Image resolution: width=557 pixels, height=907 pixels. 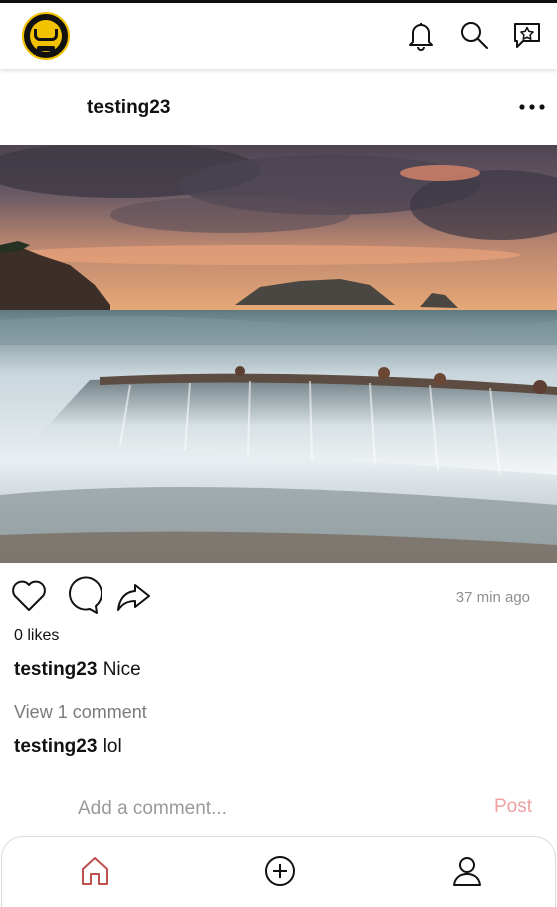 What do you see at coordinates (112, 746) in the screenshot?
I see `comment-text: lol` at bounding box center [112, 746].